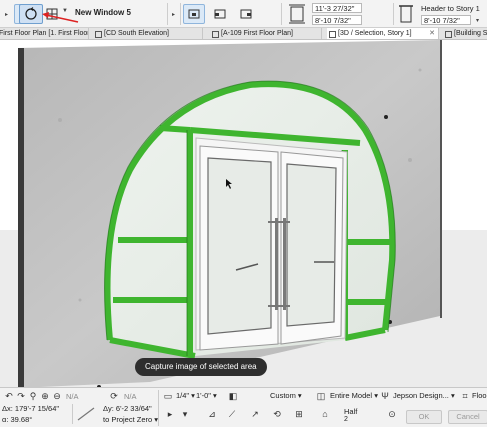  I want to click on anchor-icon, so click(194, 14).